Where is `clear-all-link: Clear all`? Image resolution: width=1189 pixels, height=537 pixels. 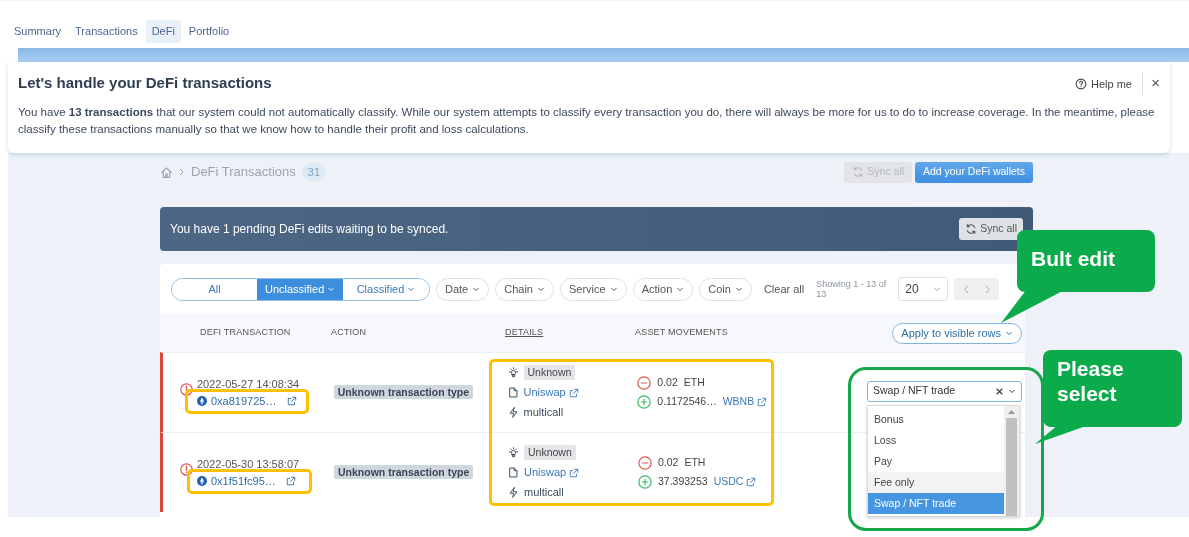 clear-all-link: Clear all is located at coordinates (784, 289).